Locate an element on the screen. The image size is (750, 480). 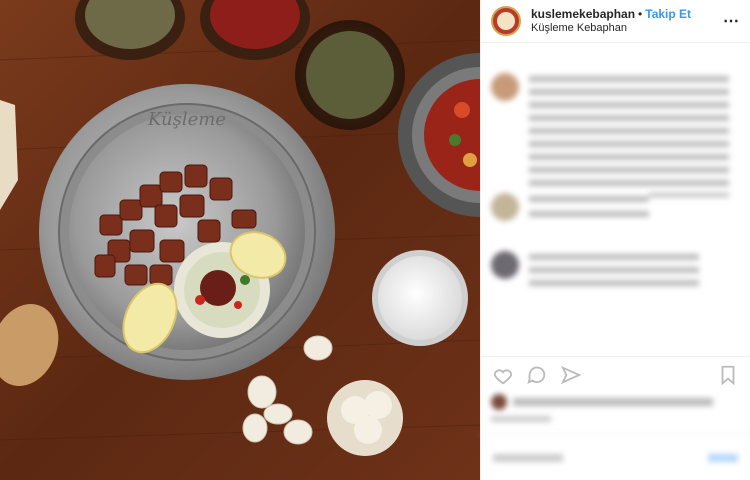
save-button is located at coordinates (728, 375).